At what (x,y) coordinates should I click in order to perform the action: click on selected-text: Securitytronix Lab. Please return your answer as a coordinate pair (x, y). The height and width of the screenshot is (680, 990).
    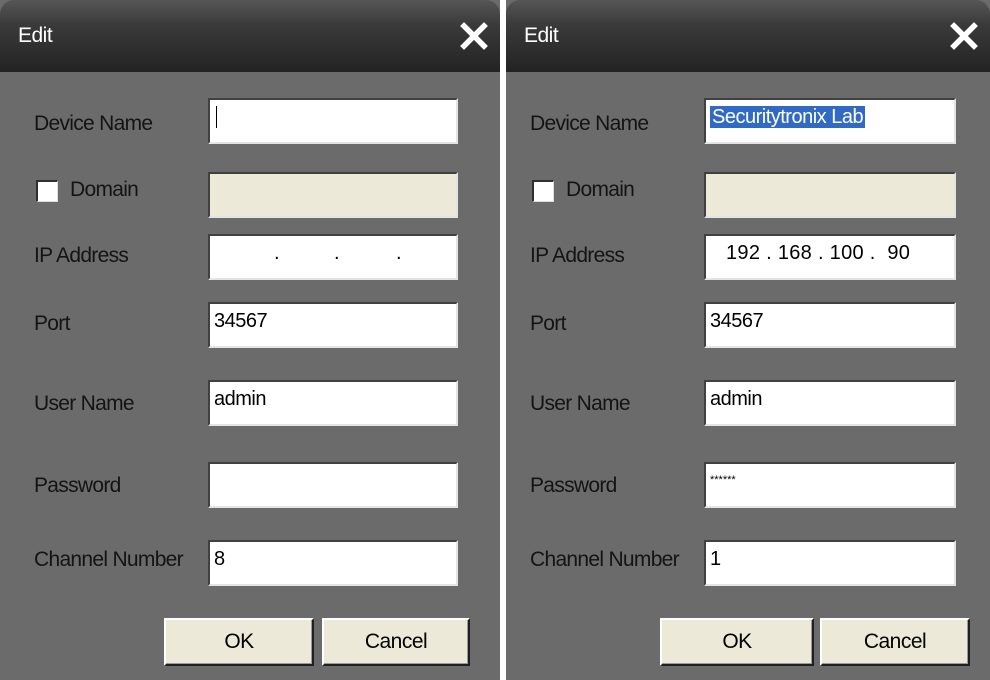
    Looking at the image, I should click on (788, 117).